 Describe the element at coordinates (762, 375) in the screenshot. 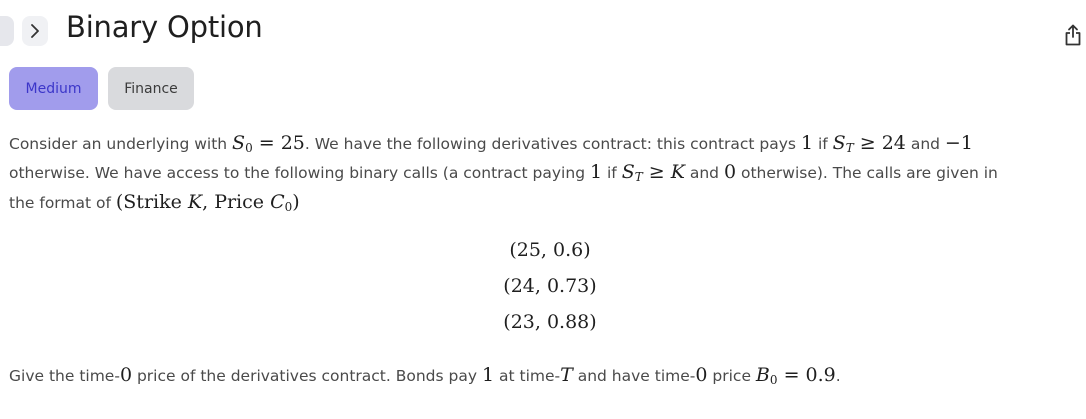

I see `math-var: B` at that location.